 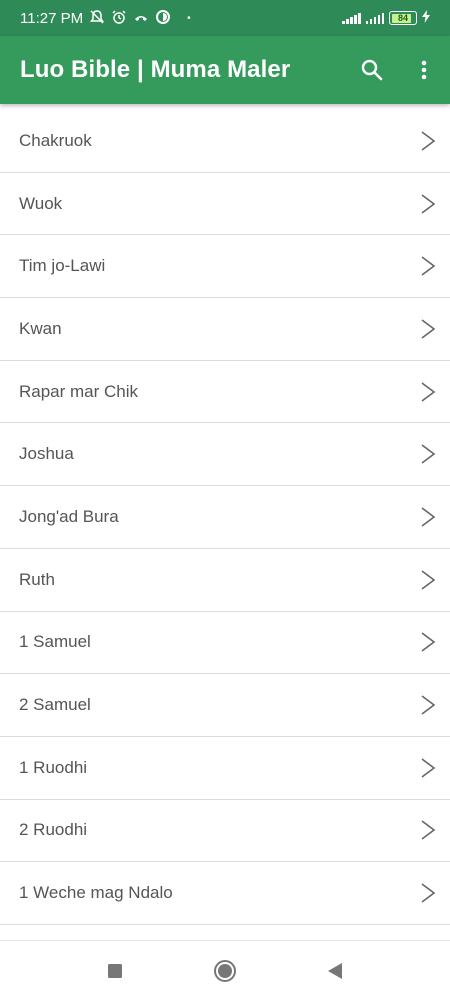 I want to click on app-bar: Luo Bible | Muma Maler, so click(x=225, y=70).